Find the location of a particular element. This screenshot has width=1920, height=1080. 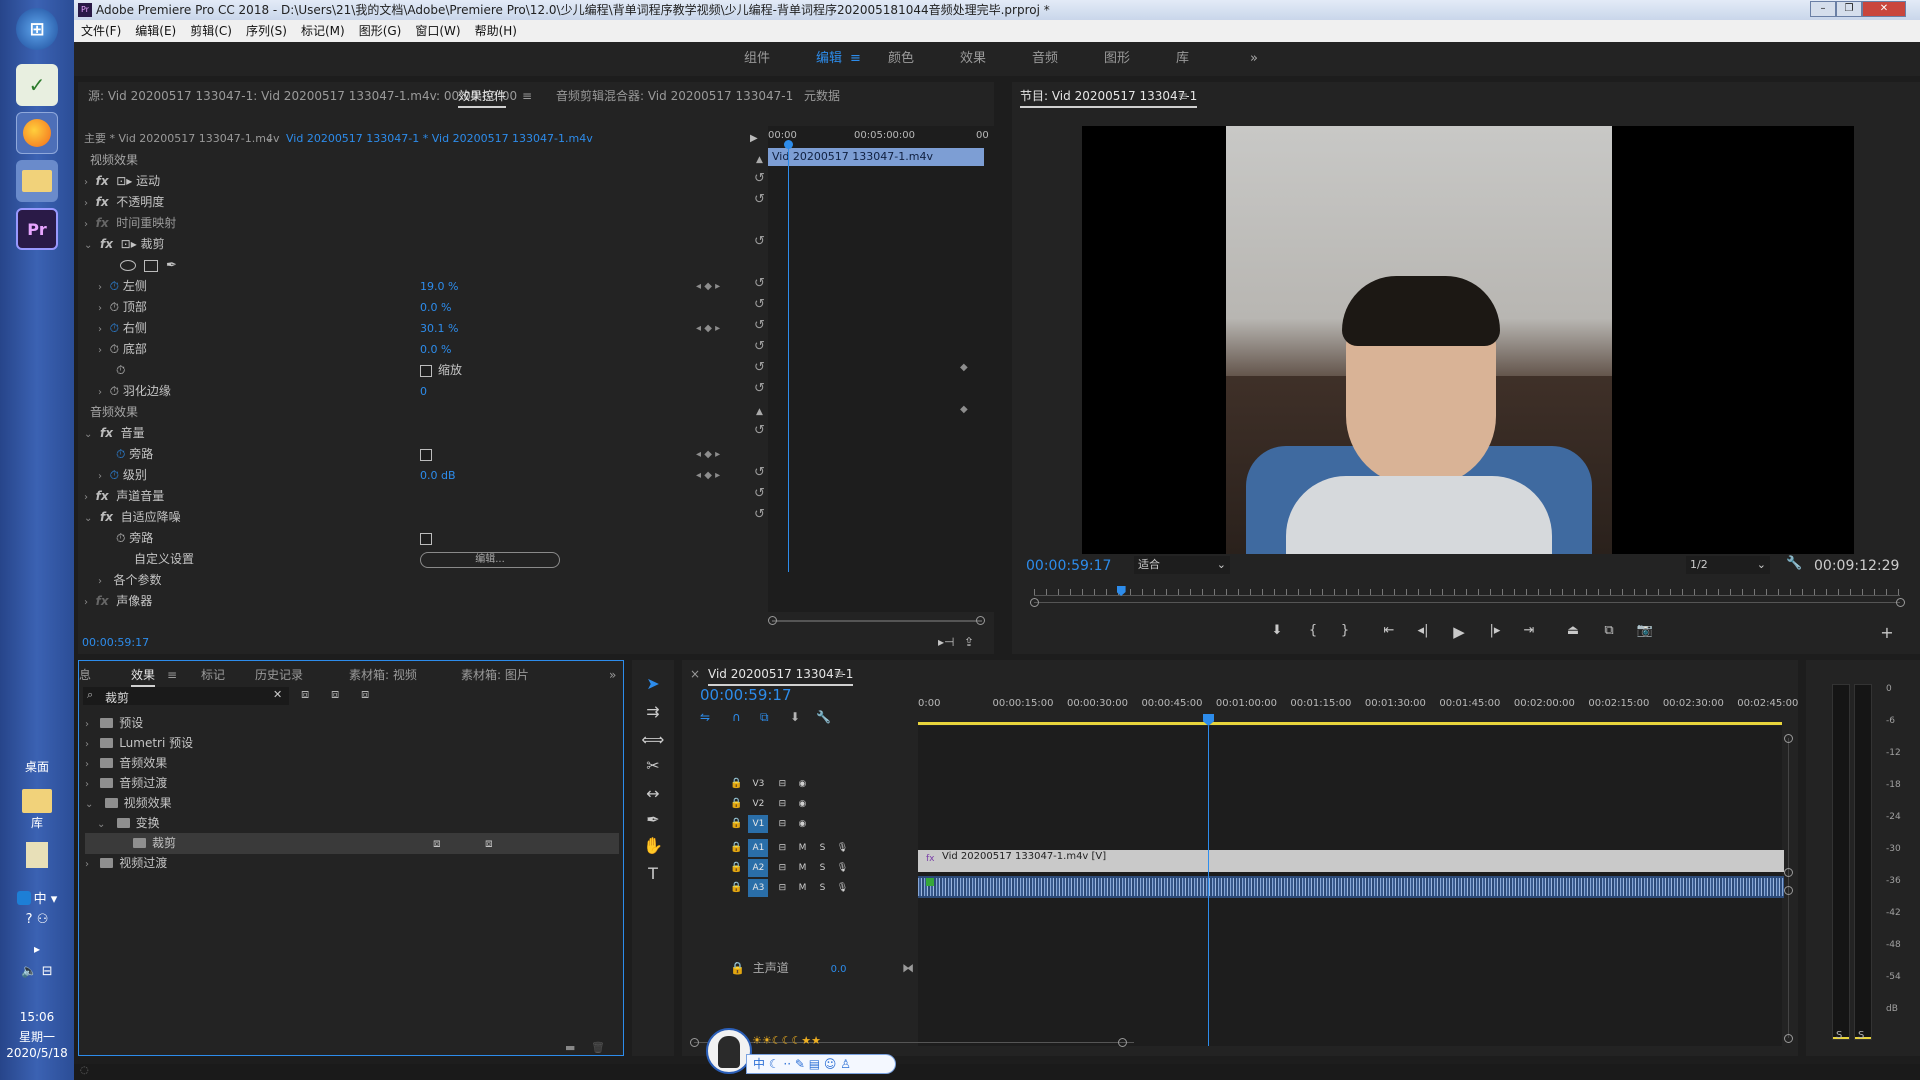

delete-icon: 🗑 is located at coordinates (598, 1047).